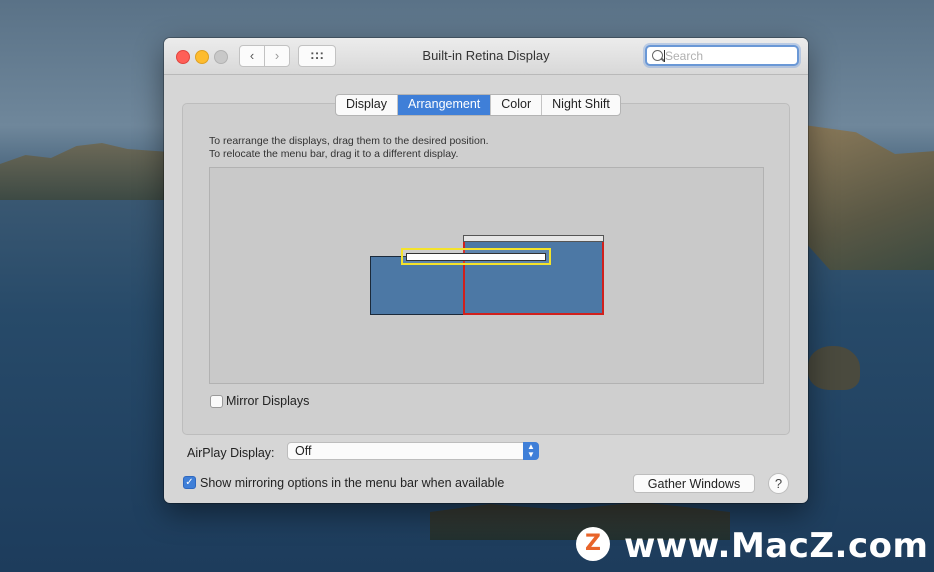 The image size is (934, 572). I want to click on up-down-chevron-icon: ▲ ▼, so click(531, 451).